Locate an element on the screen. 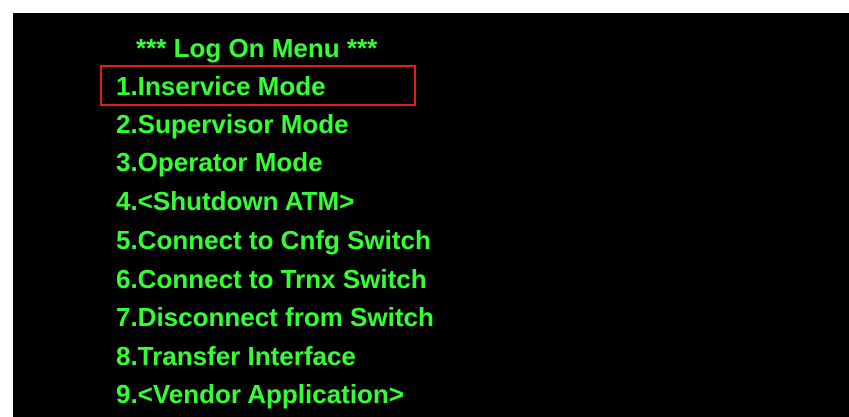 The height and width of the screenshot is (417, 849). menu-item-inservice-mode: 1.Inservice Mode is located at coordinates (258, 85).